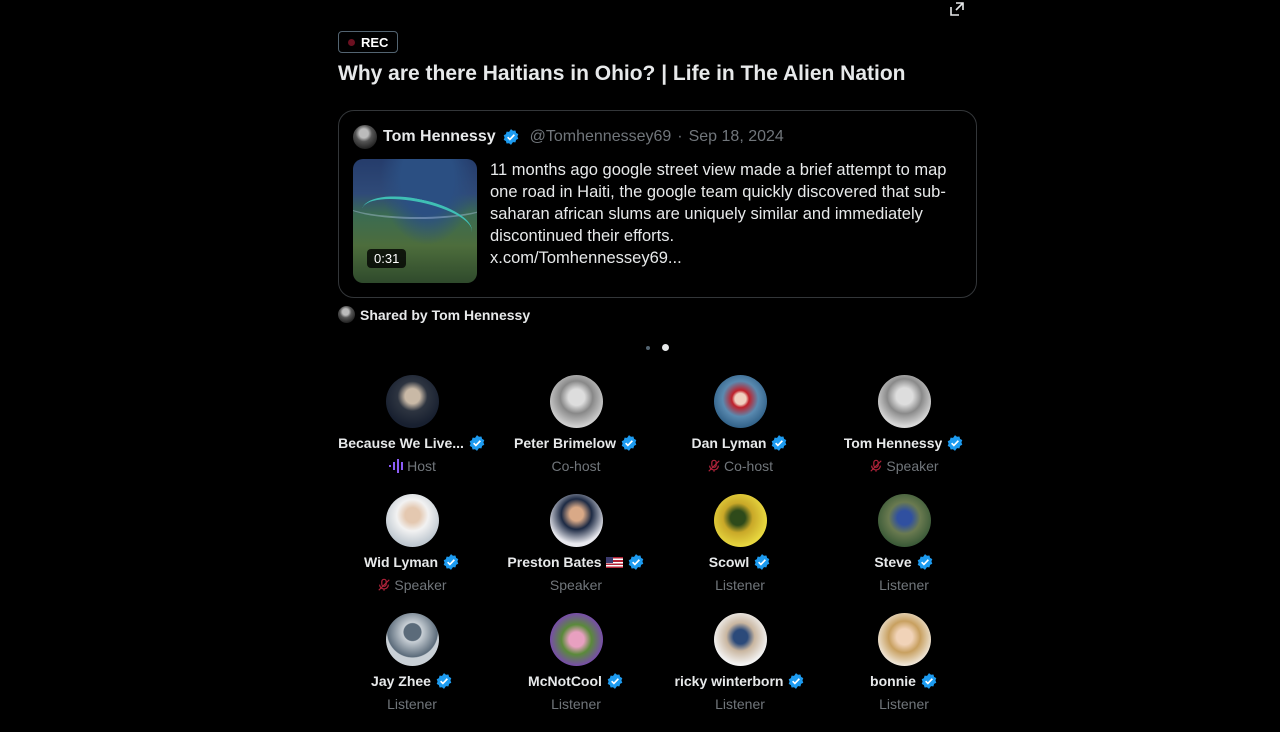 Image resolution: width=1280 pixels, height=732 pixels. Describe the element at coordinates (729, 562) in the screenshot. I see `participant-name: Scowl` at that location.